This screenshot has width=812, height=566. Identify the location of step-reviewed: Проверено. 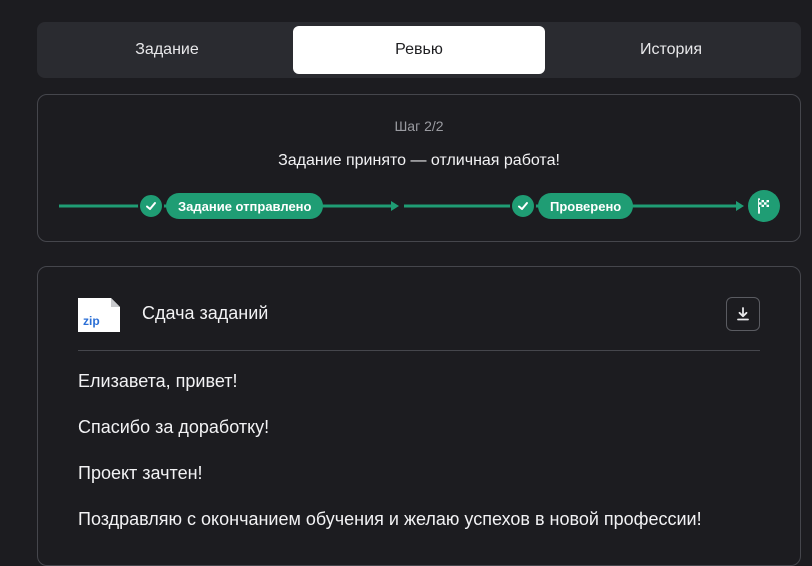
(586, 206).